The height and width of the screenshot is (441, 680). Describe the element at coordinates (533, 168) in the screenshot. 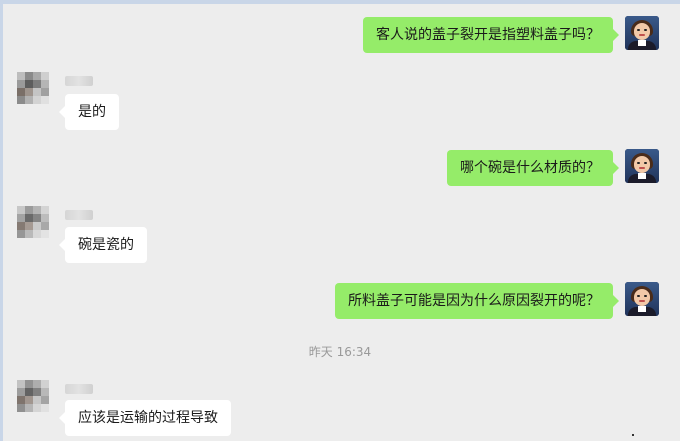

I see `message-bubble-outgoing: 哪个碗是什么材质的？` at that location.